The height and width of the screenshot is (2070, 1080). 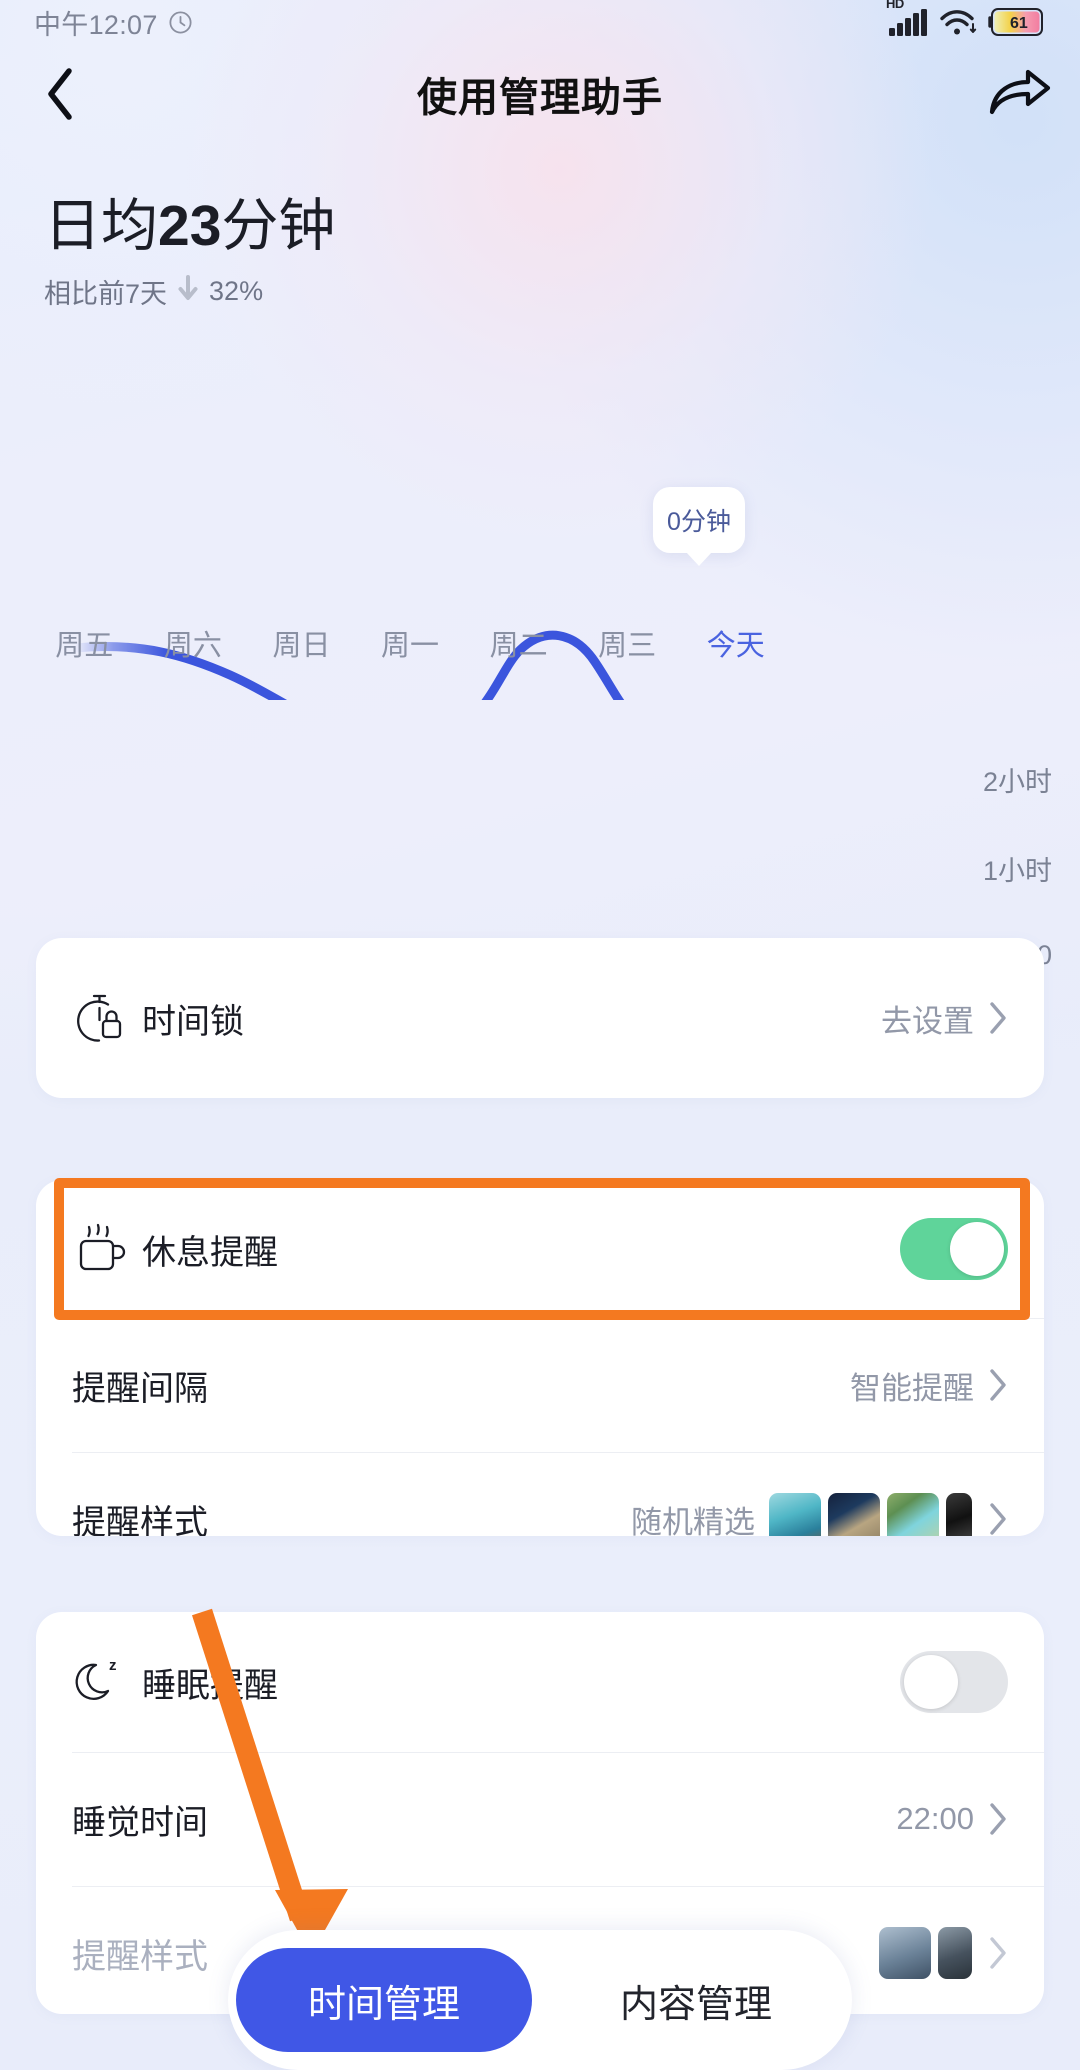 What do you see at coordinates (113, 1665) in the screenshot?
I see `svg-text: z` at bounding box center [113, 1665].